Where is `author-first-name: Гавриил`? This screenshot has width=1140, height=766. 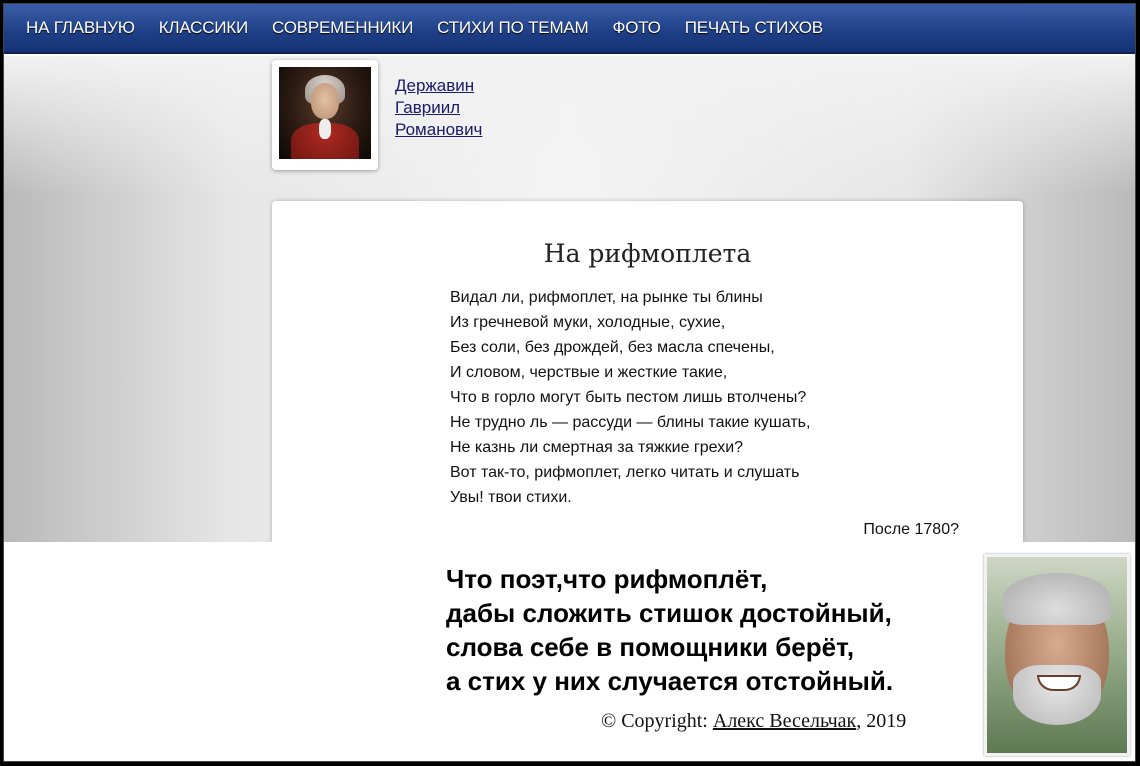 author-first-name: Гавриил is located at coordinates (438, 108).